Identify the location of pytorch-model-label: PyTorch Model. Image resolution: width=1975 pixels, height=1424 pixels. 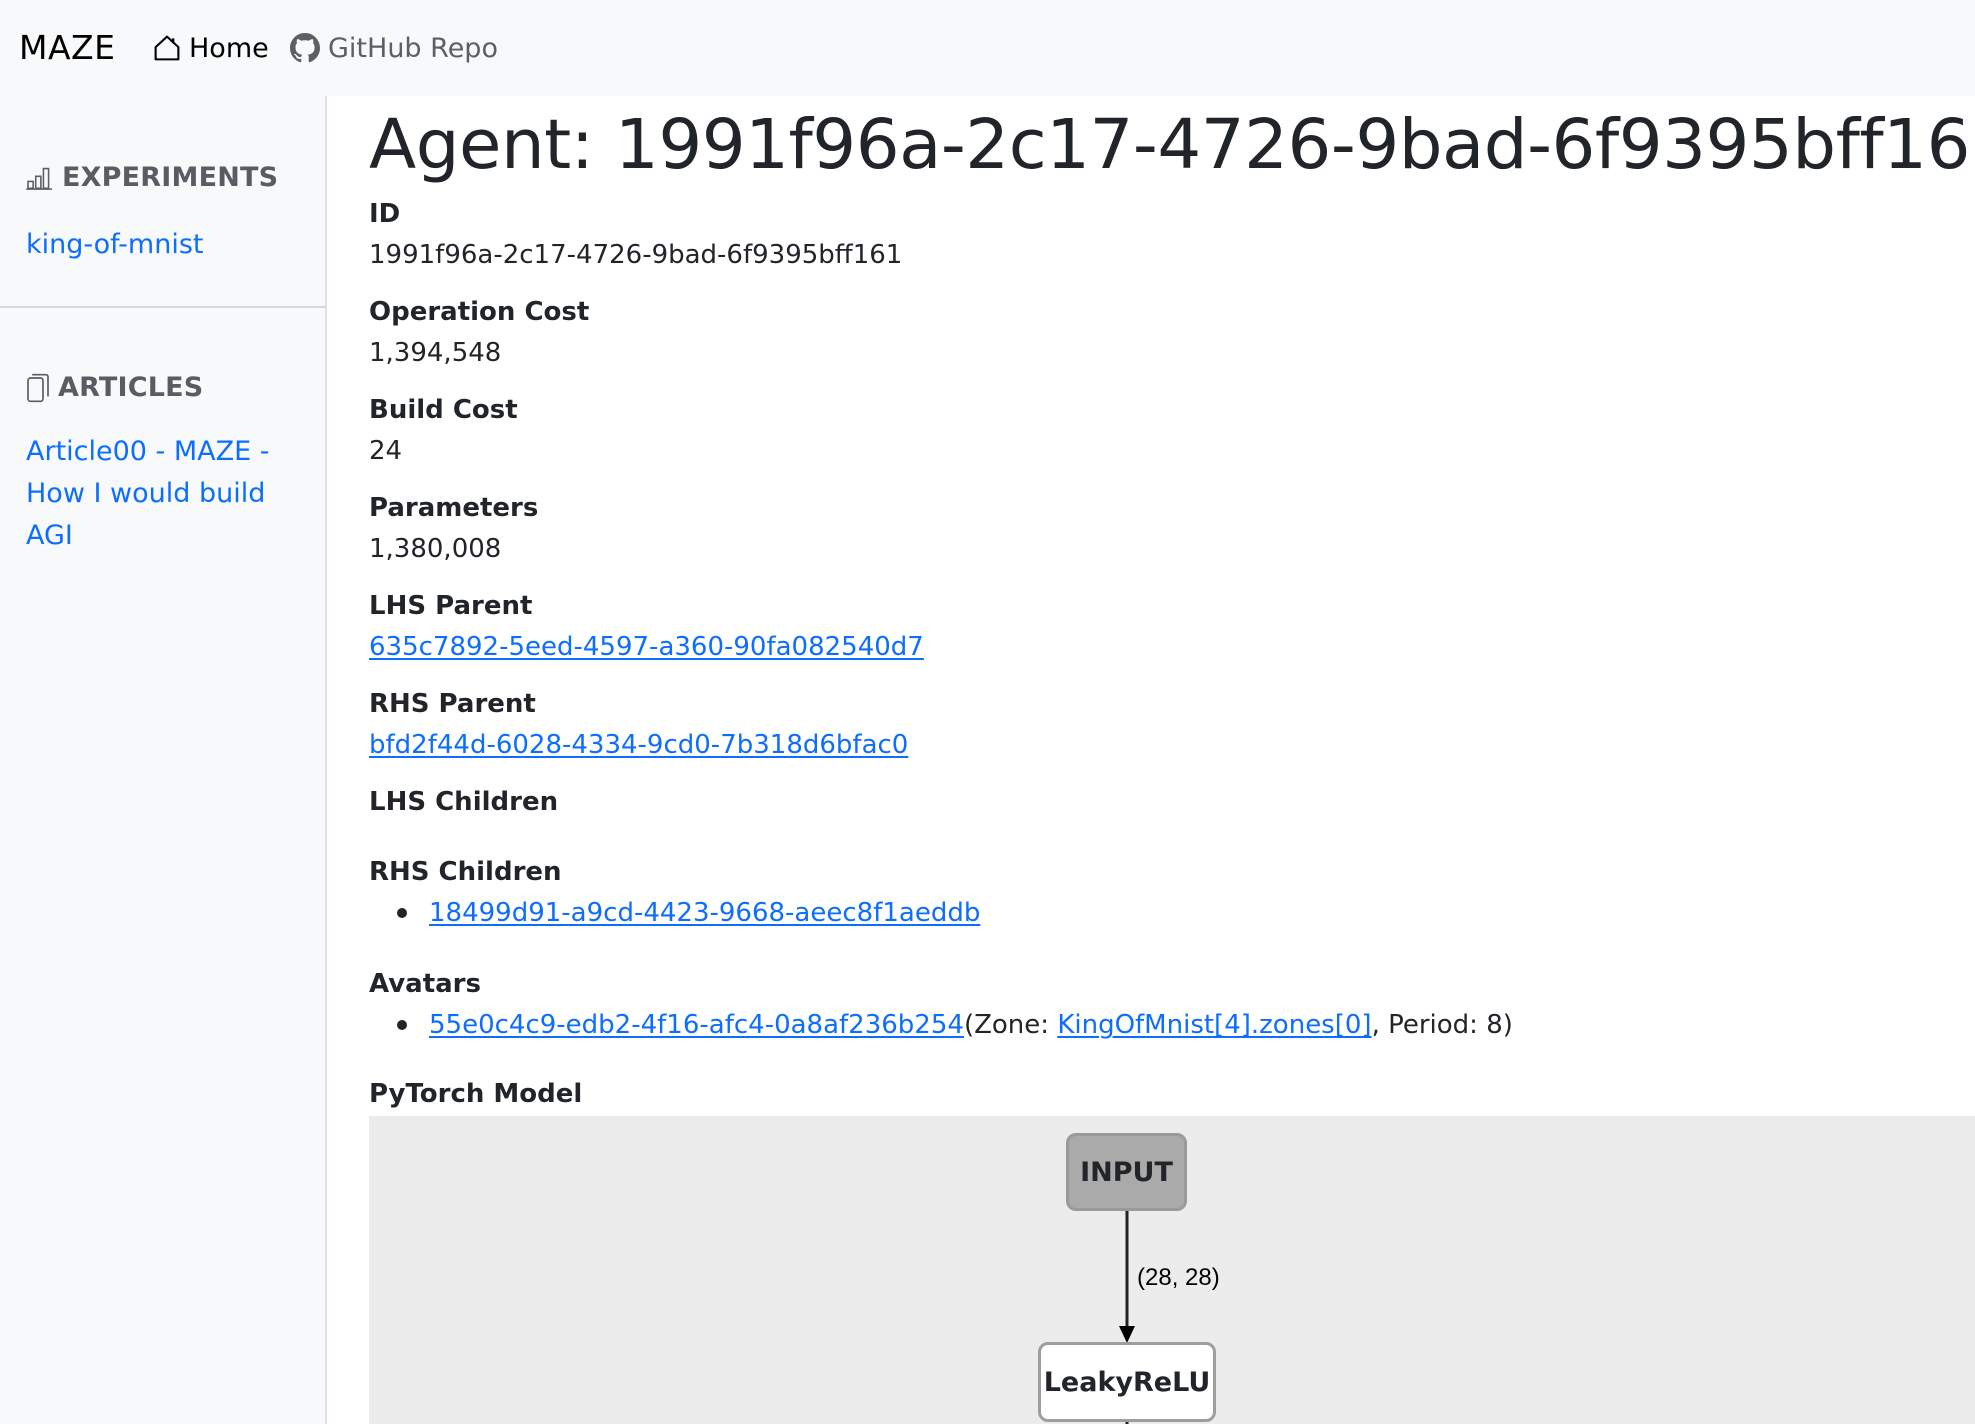
(476, 1094).